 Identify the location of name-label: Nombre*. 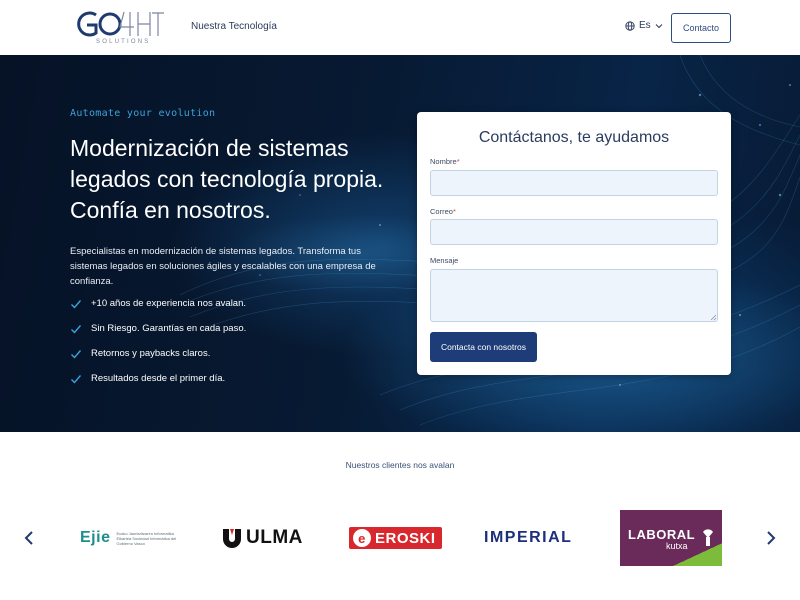
(445, 161).